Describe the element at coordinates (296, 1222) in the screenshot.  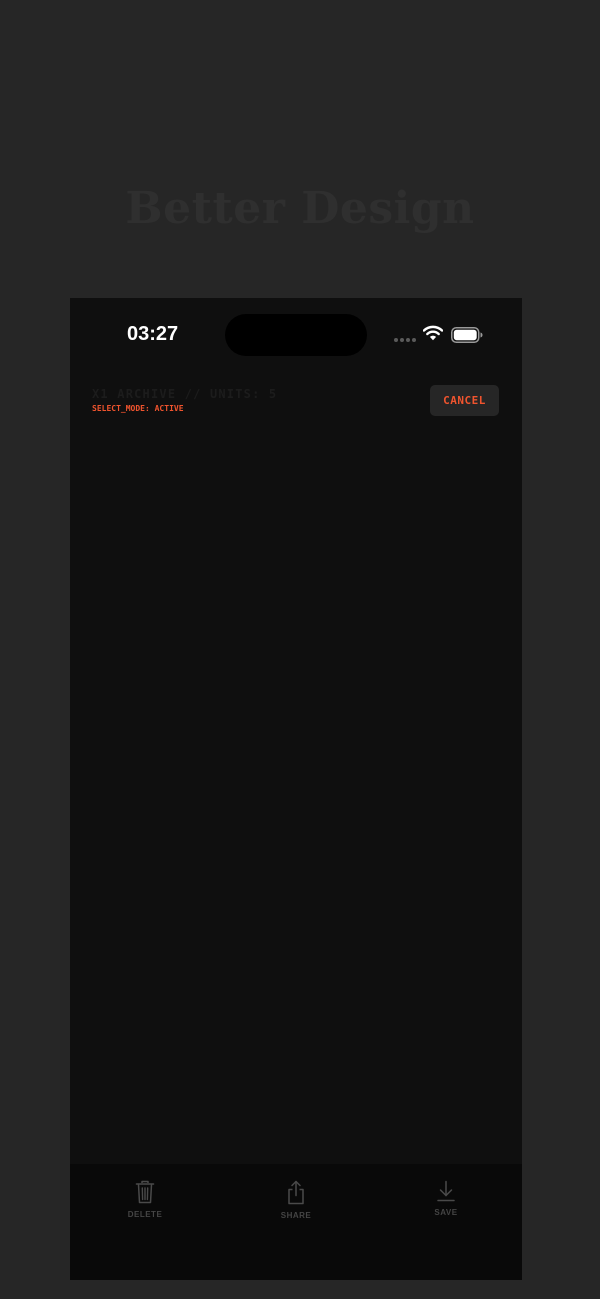
I see `bottom-action-bar: DELETE SHARE SAVE` at that location.